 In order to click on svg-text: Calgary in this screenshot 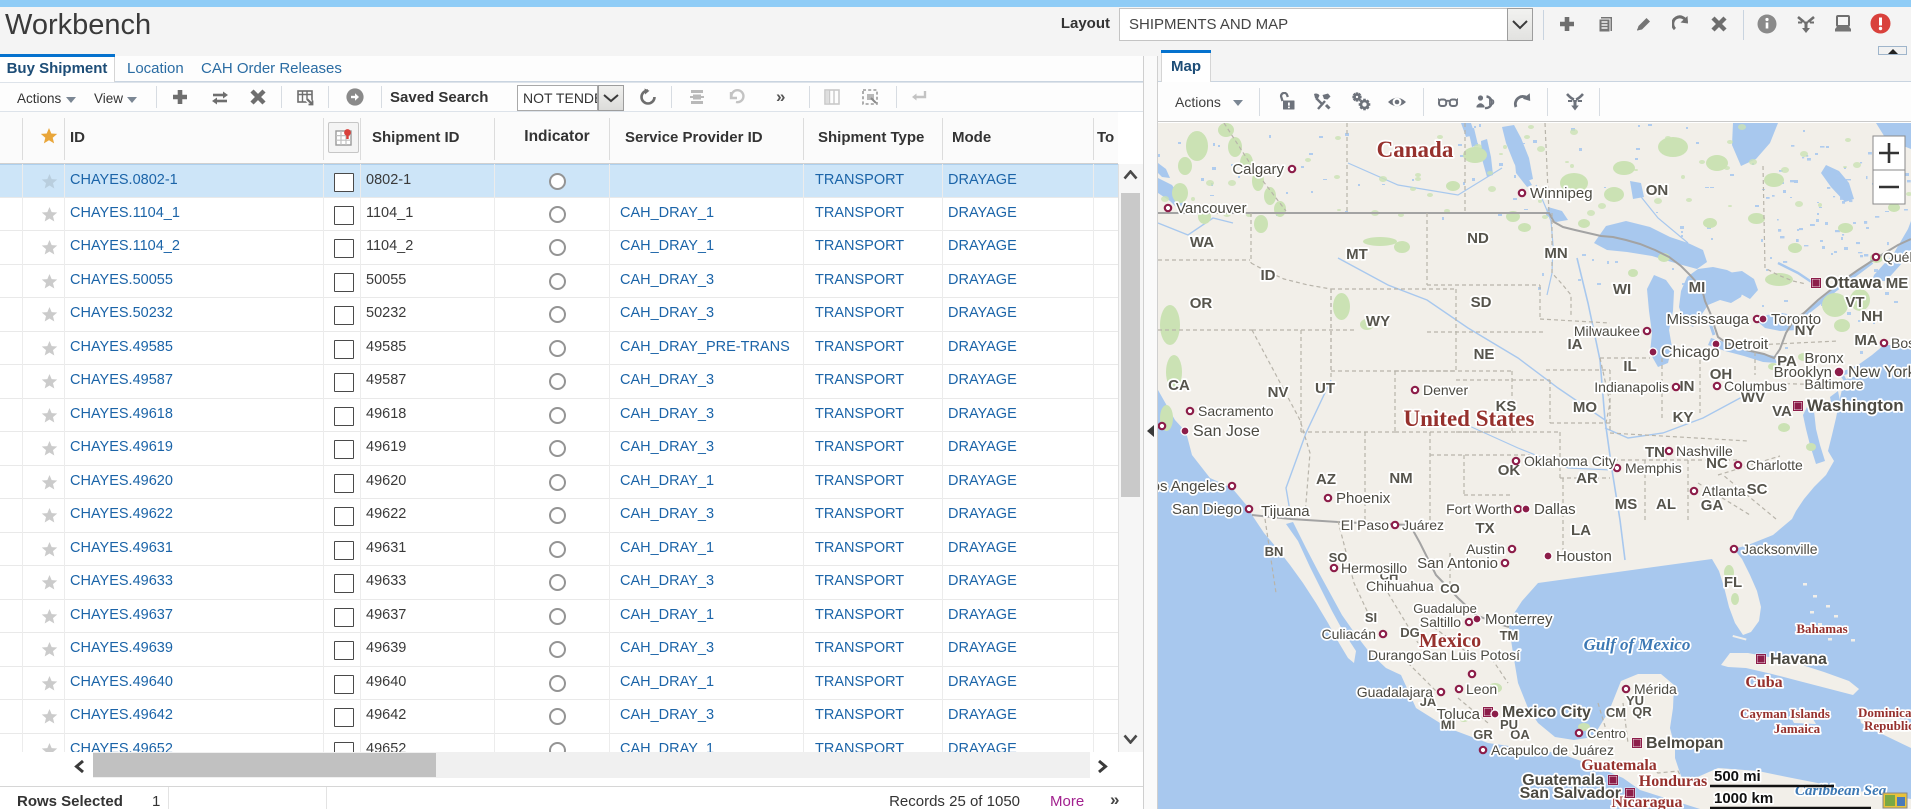, I will do `click(1258, 169)`.